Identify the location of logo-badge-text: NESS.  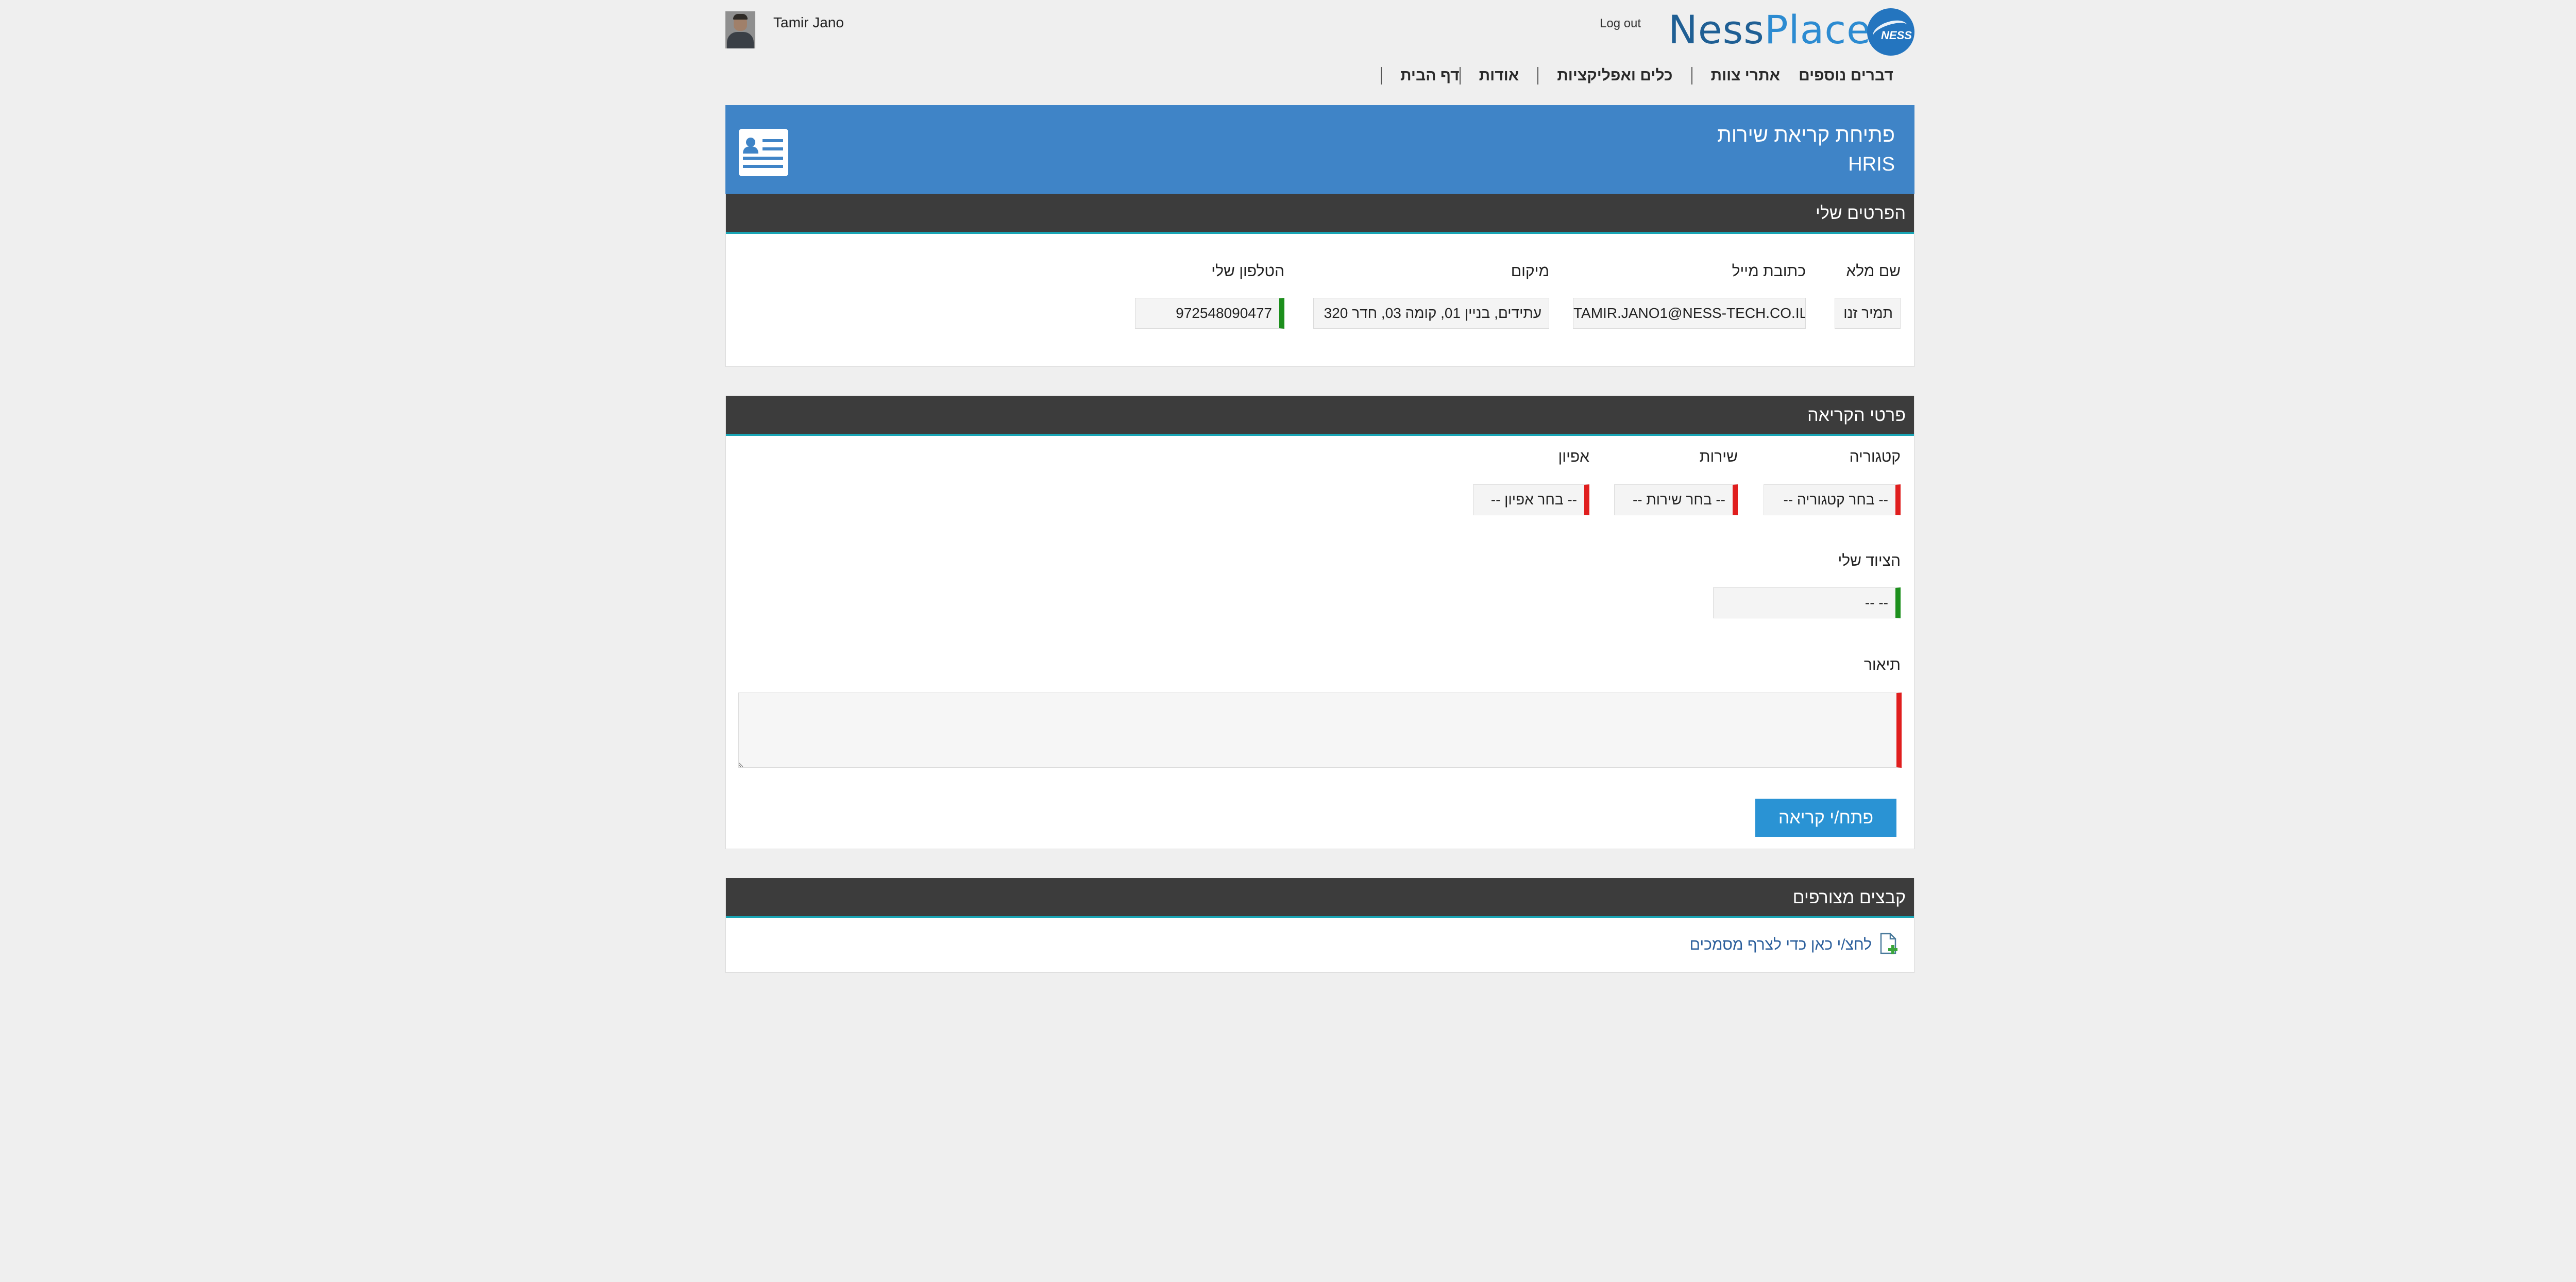
(1896, 35).